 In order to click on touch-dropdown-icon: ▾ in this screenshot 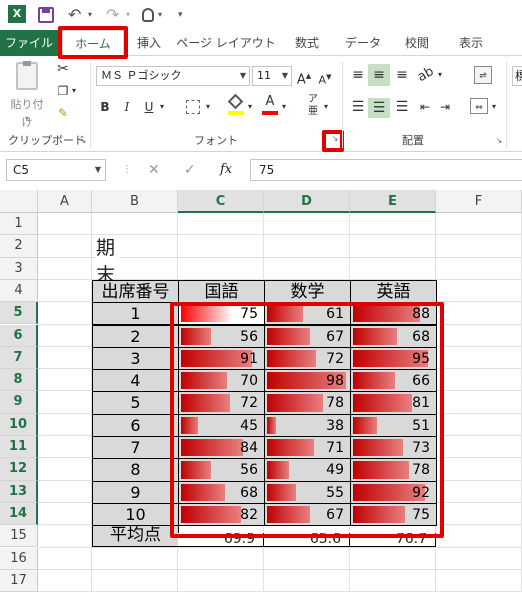, I will do `click(160, 15)`.